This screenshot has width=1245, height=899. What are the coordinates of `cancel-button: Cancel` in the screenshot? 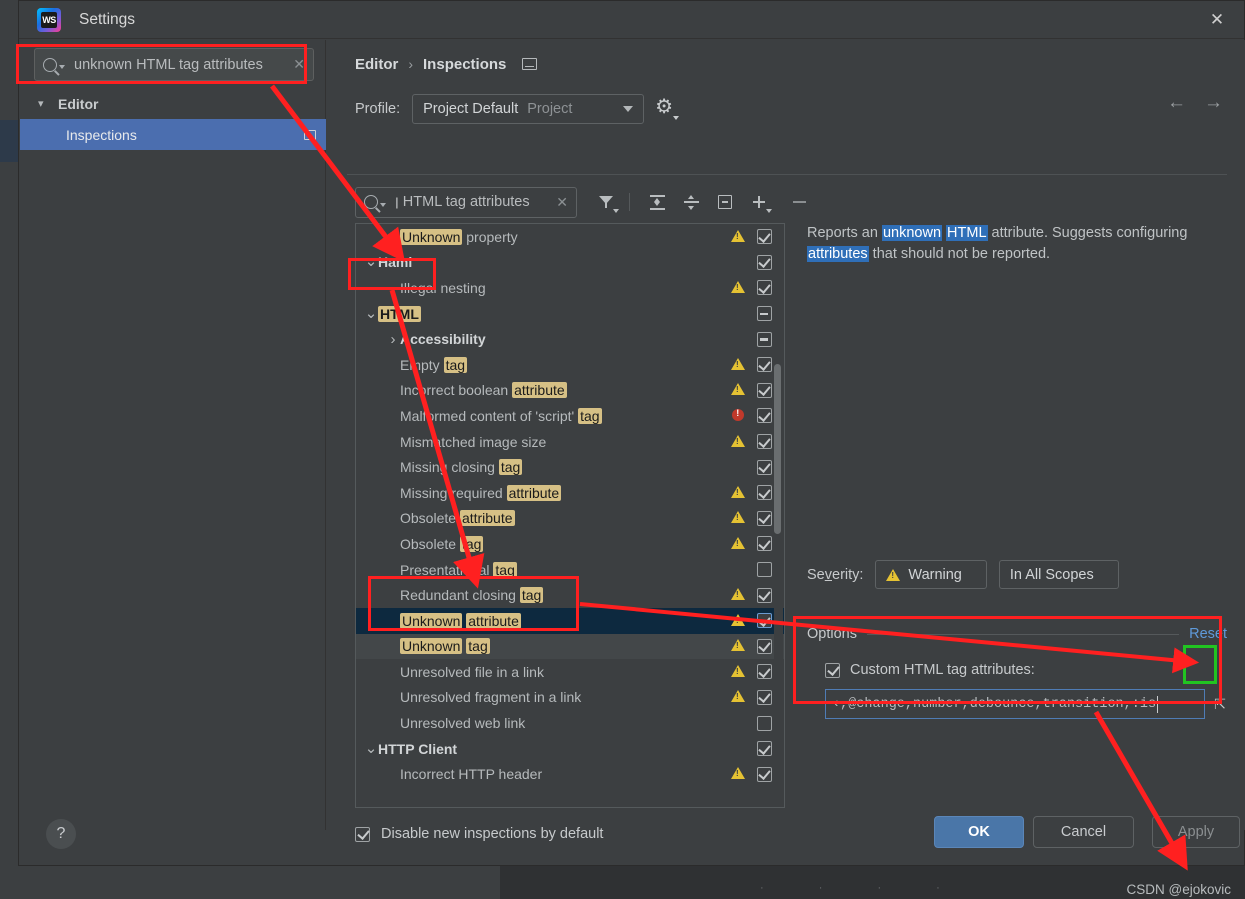 It's located at (1083, 832).